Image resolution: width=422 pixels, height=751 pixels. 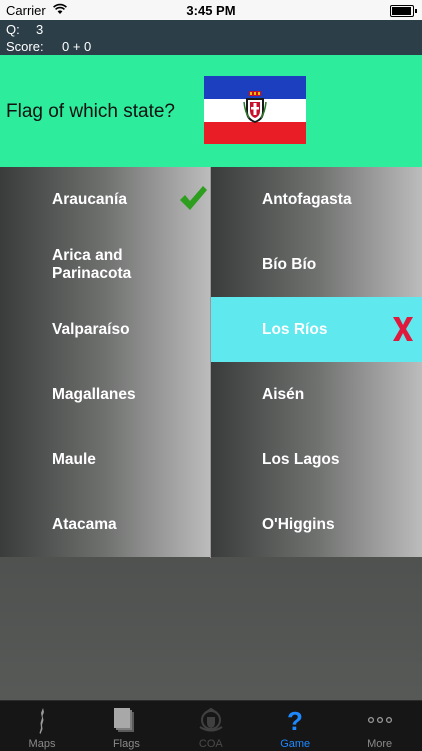 I want to click on flag-image, so click(x=255, y=110).